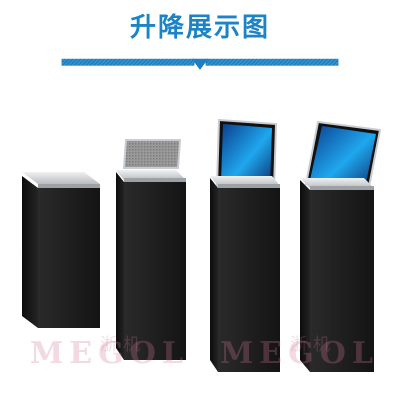 The height and width of the screenshot is (400, 400). What do you see at coordinates (200, 64) in the screenshot?
I see `title-banner` at bounding box center [200, 64].